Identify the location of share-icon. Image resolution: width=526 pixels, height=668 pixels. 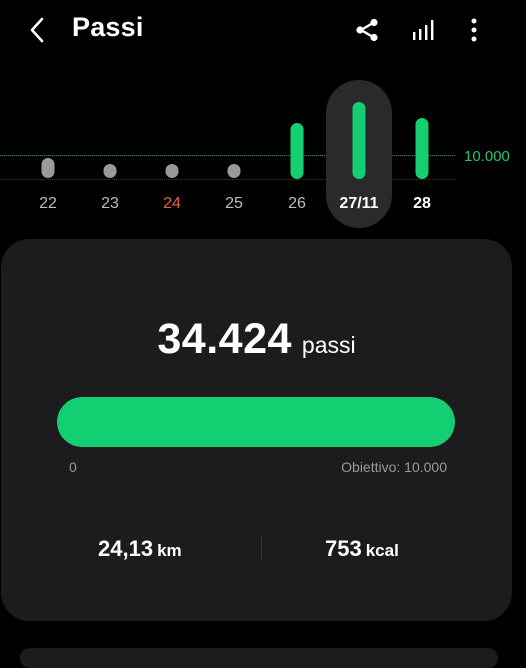
(367, 30).